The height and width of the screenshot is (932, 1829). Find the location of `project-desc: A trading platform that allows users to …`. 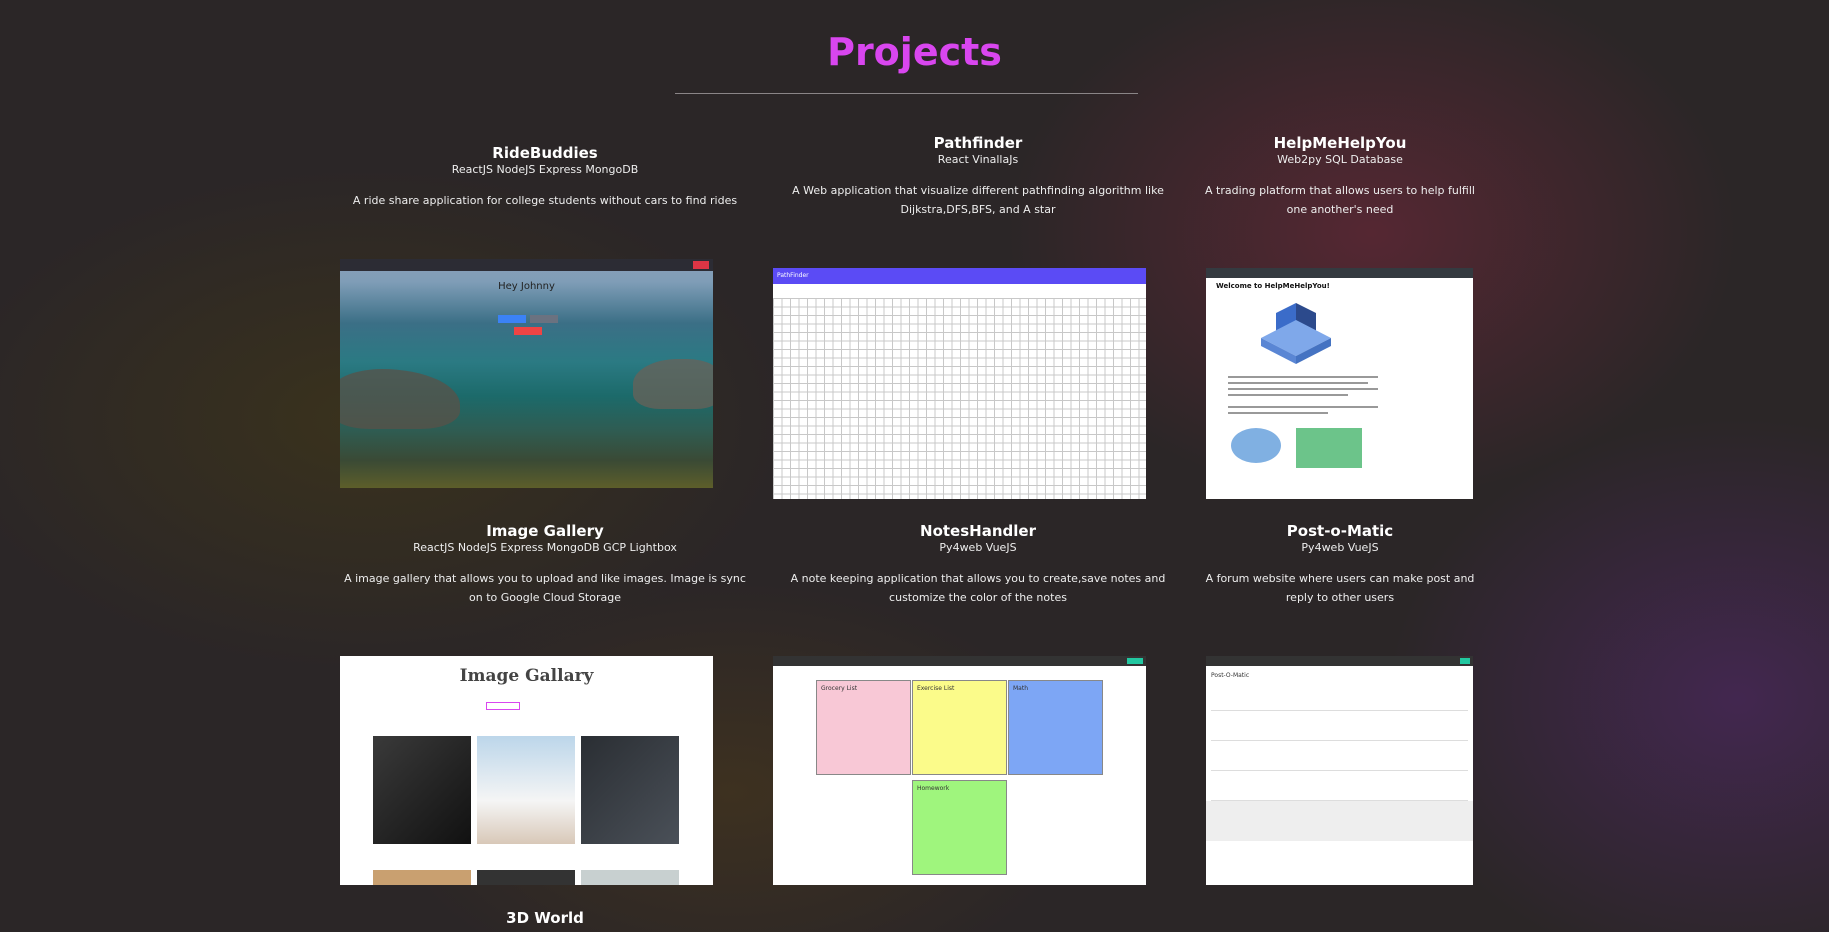

project-desc: A trading platform that allows users to … is located at coordinates (1340, 200).